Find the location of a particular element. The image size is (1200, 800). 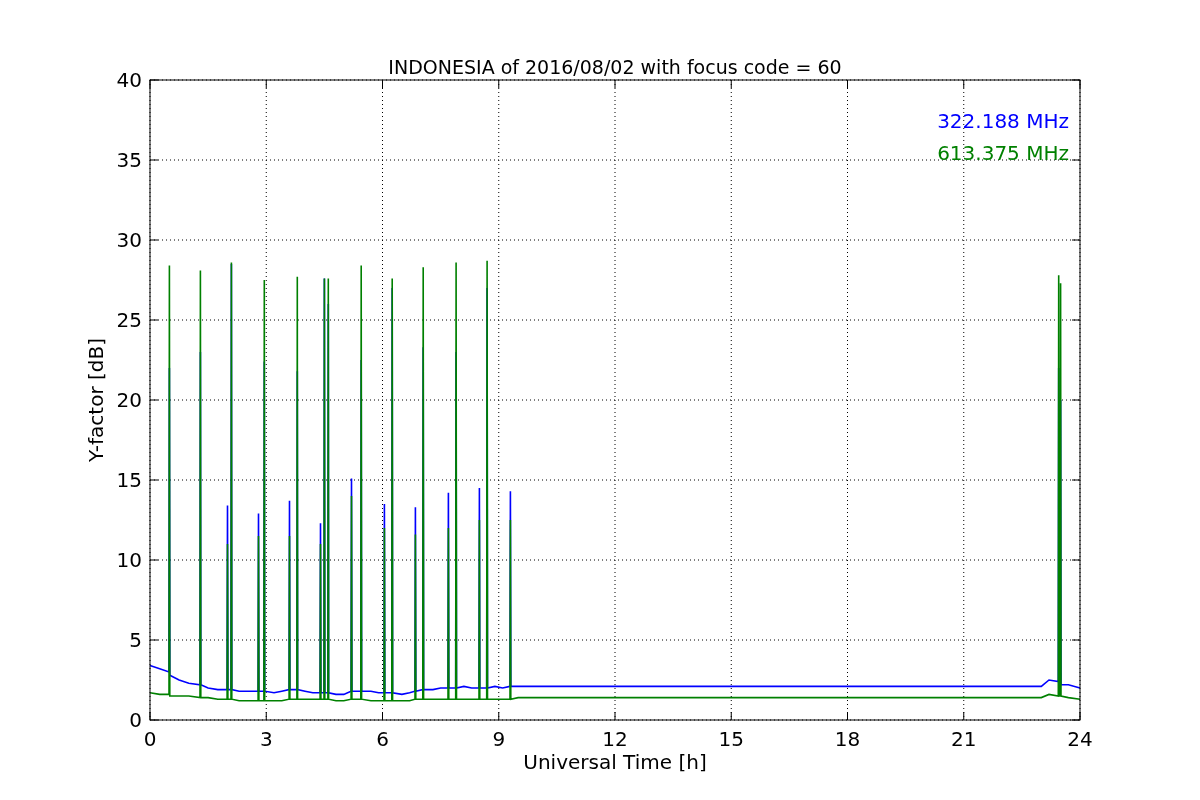

legend-label: 322.188 MHz is located at coordinates (1003, 121).